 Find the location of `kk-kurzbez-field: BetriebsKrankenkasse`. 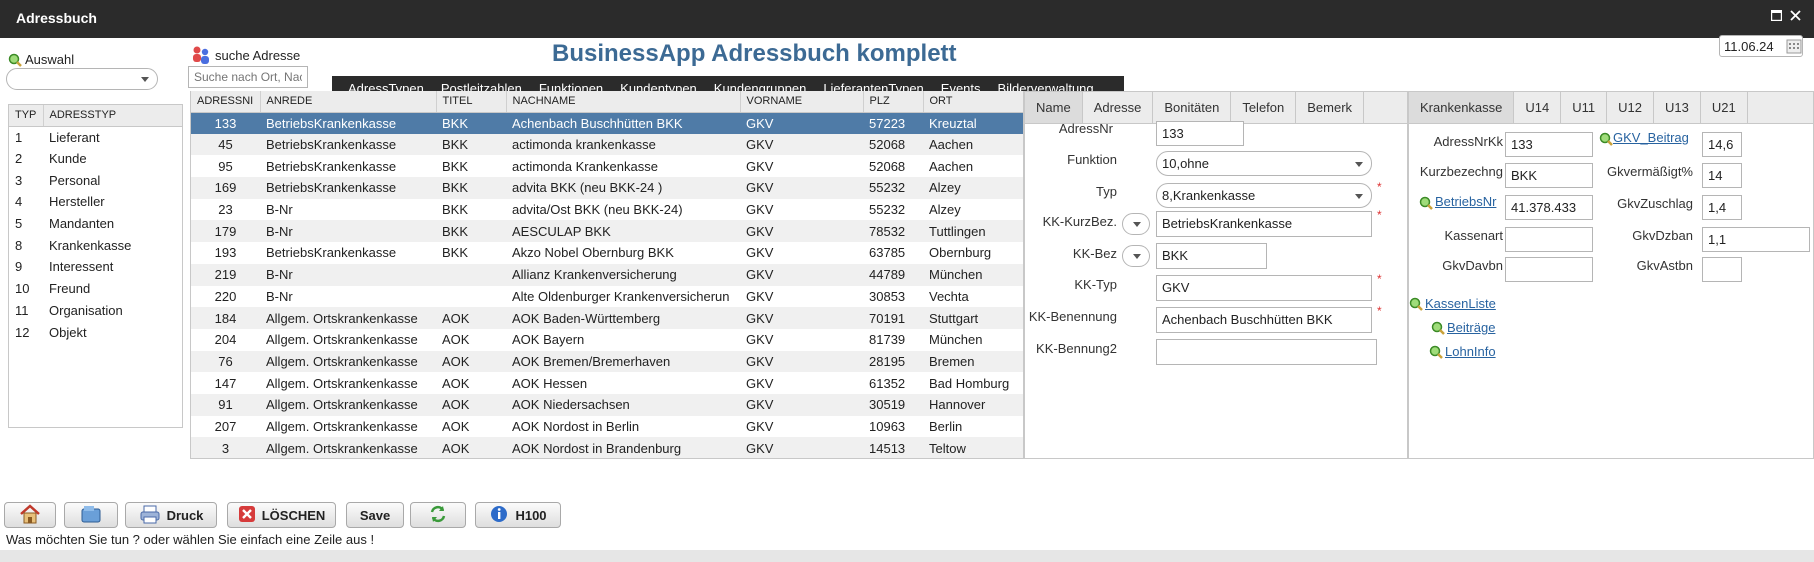

kk-kurzbez-field: BetriebsKrankenkasse is located at coordinates (1264, 224).